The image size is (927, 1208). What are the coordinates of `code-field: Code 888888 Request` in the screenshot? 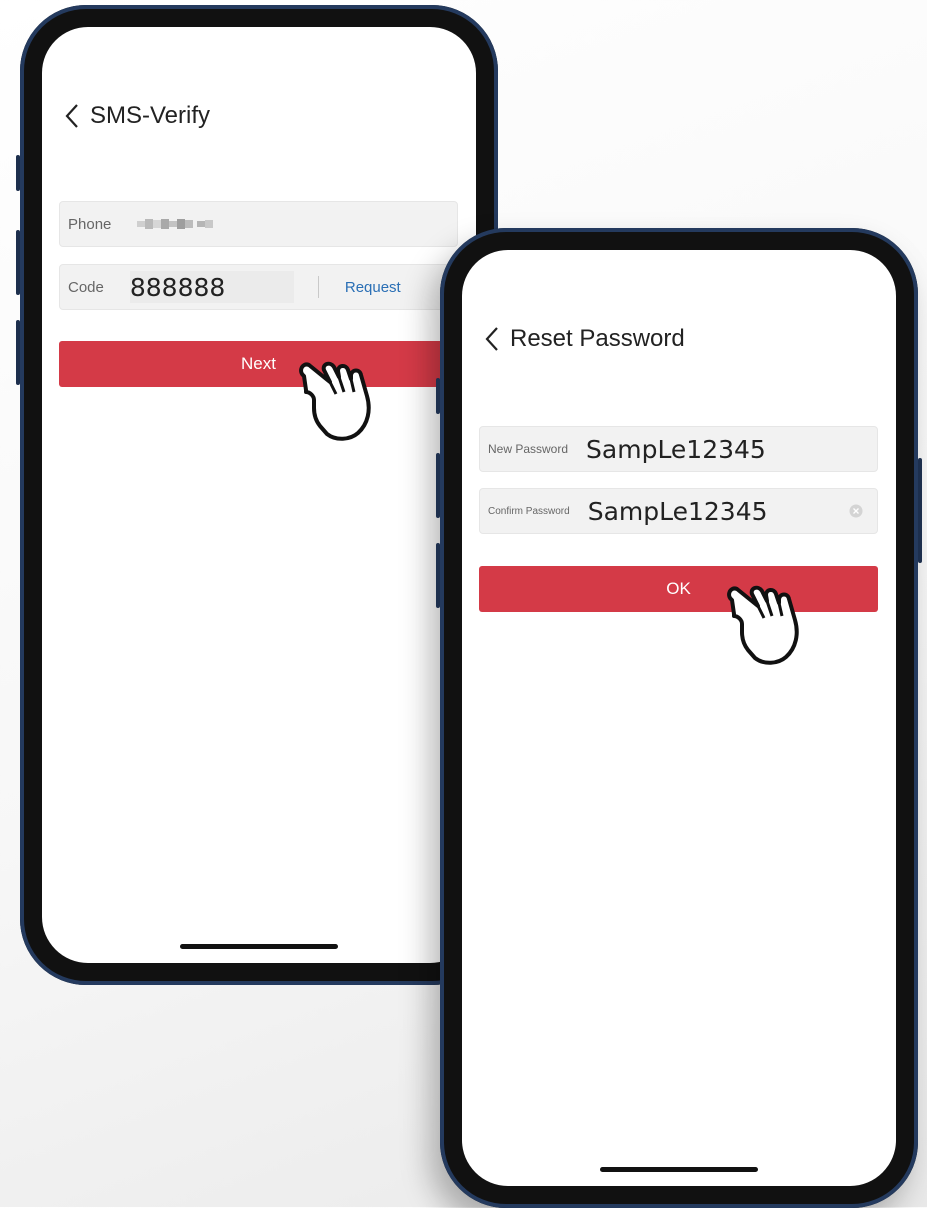 It's located at (258, 287).